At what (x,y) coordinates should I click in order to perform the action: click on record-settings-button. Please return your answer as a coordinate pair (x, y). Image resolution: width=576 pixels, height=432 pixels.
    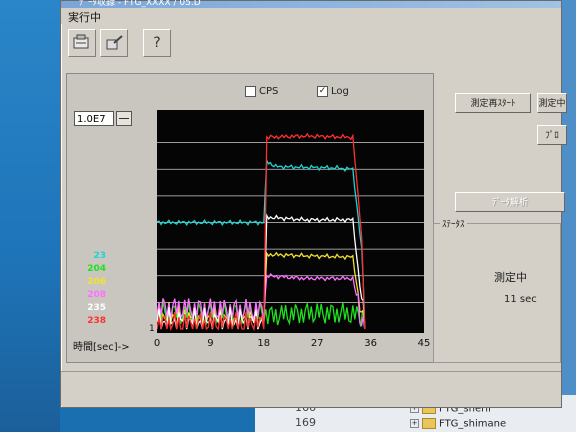
    Looking at the image, I should click on (82, 43).